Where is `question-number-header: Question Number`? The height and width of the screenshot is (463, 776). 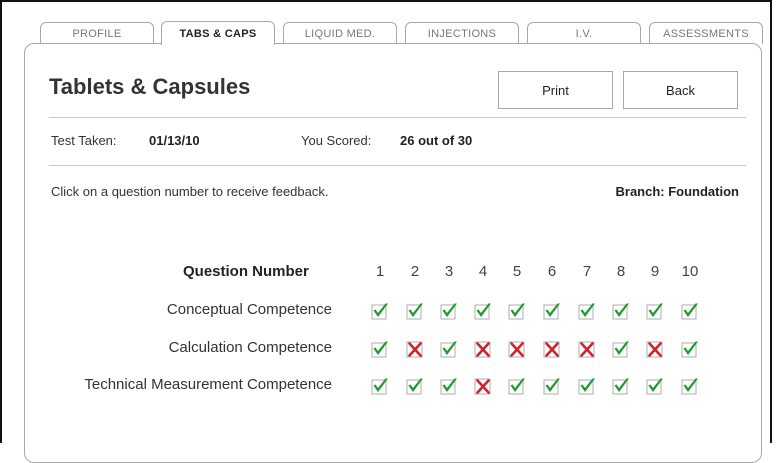 question-number-header: Question Number is located at coordinates (246, 271).